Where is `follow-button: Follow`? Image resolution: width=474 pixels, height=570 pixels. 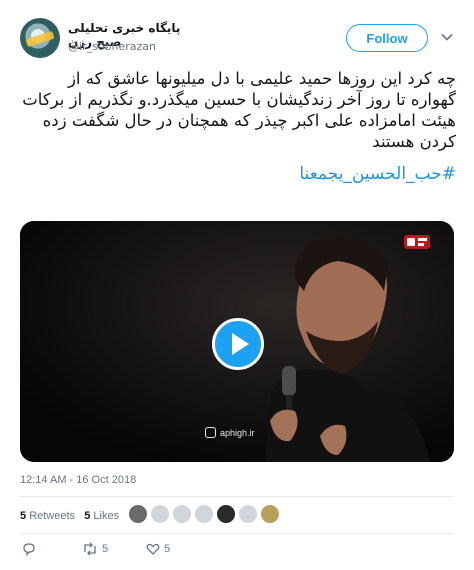 follow-button: Follow is located at coordinates (387, 38).